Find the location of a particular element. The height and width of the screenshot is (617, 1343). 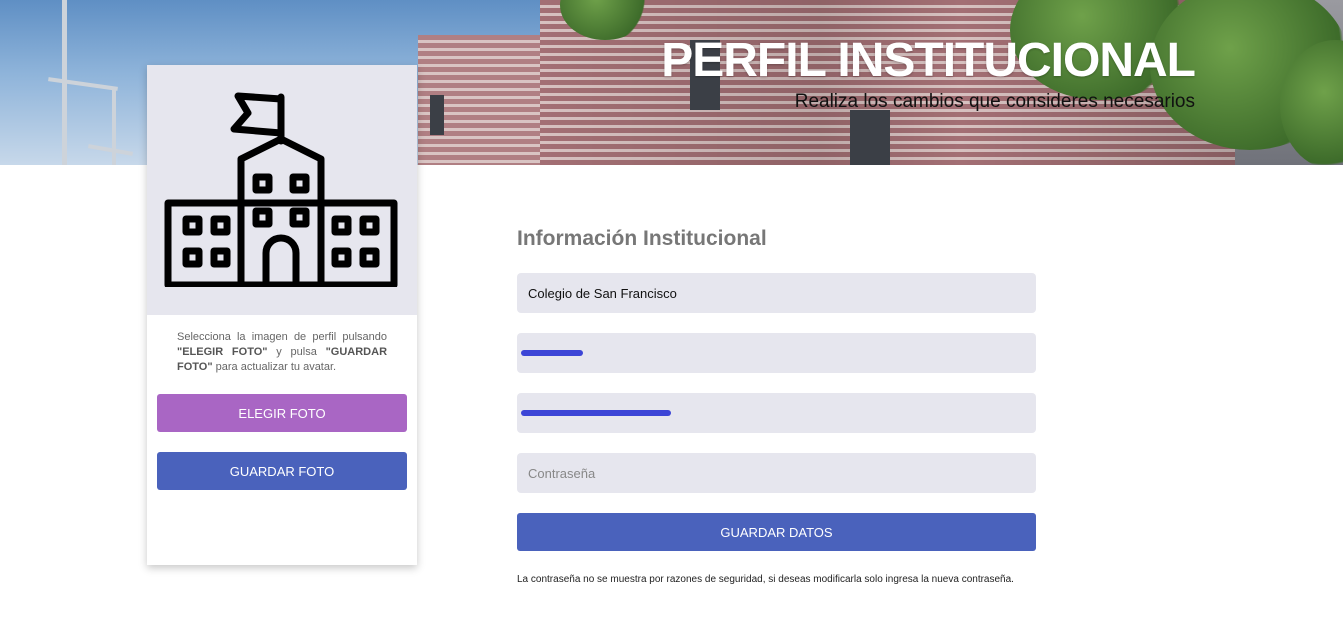

save-photo-button: GUARDAR FOTO is located at coordinates (282, 471).